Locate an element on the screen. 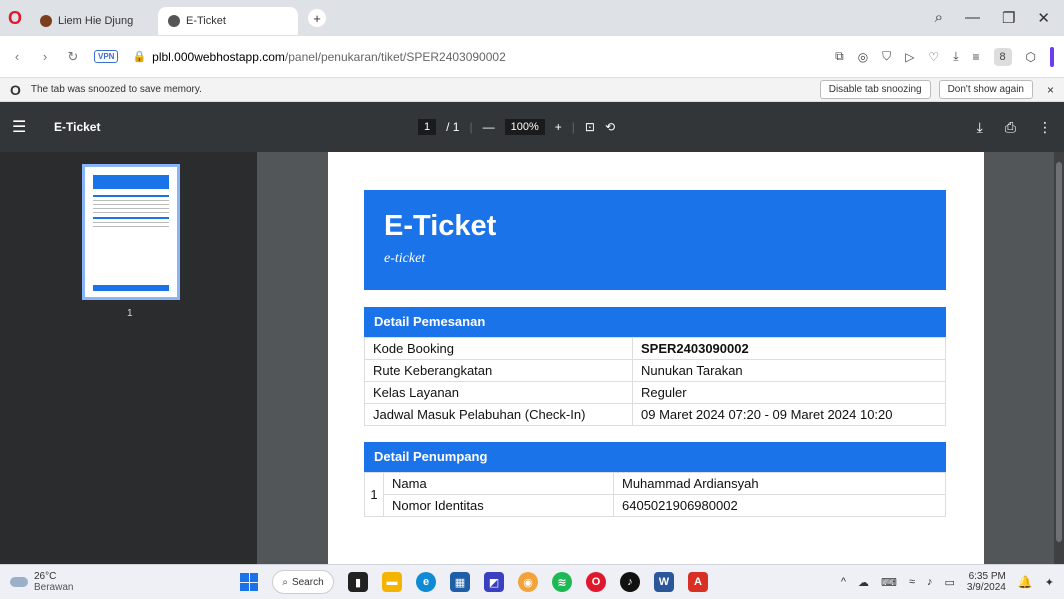 The width and height of the screenshot is (1064, 599). zoom-in-icon: + is located at coordinates (558, 127).